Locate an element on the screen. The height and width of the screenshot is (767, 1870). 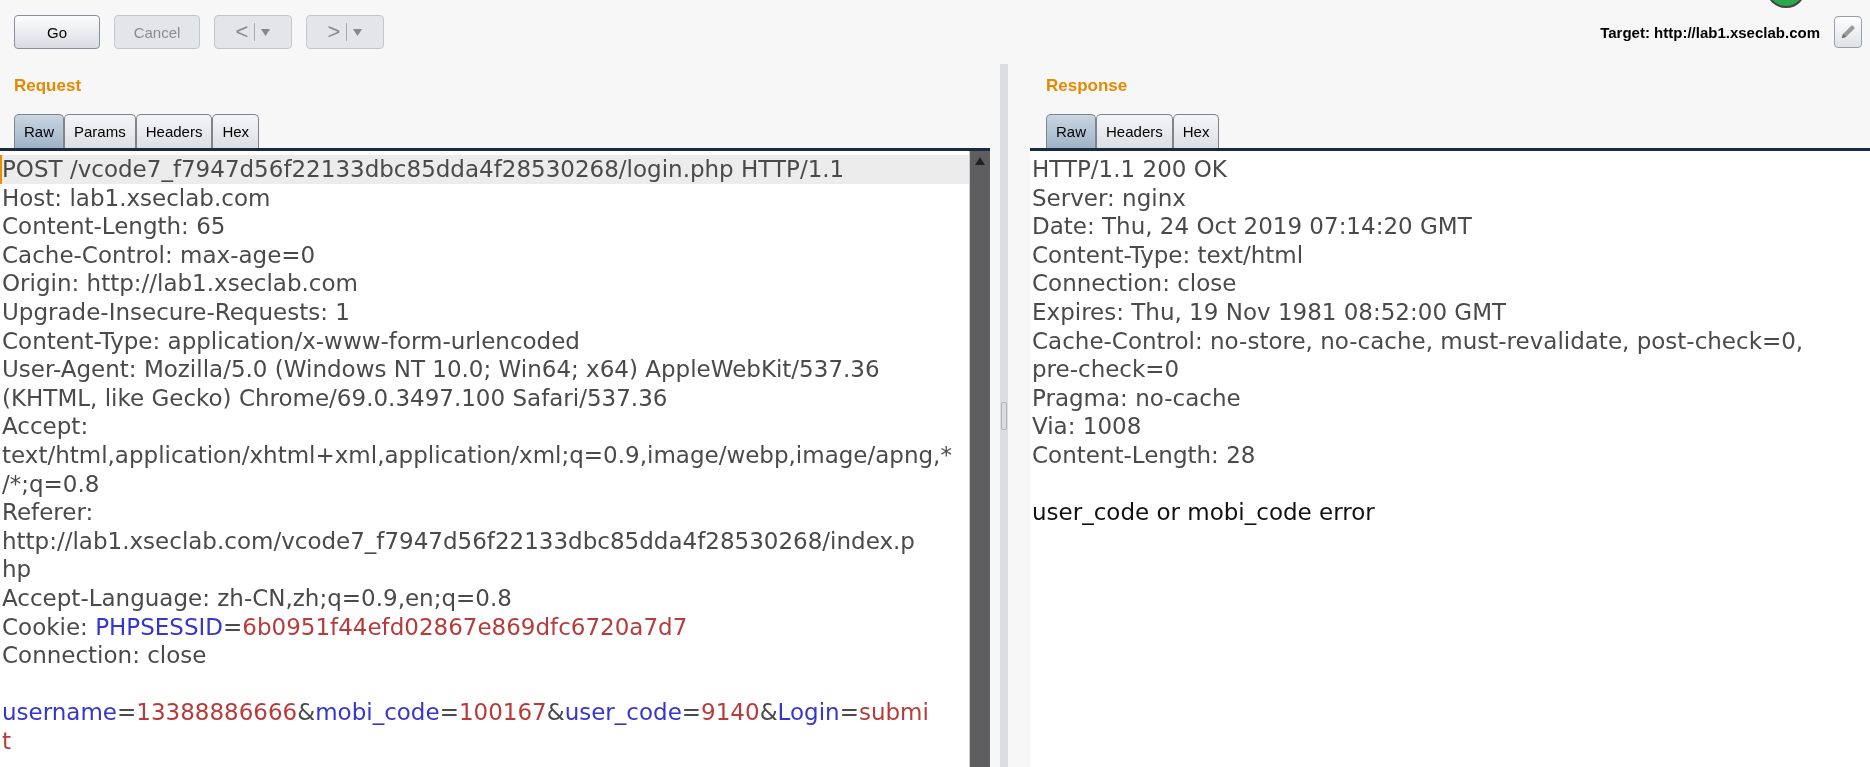
code-line: Origin: http://lab1.xseclab.com is located at coordinates (180, 283).